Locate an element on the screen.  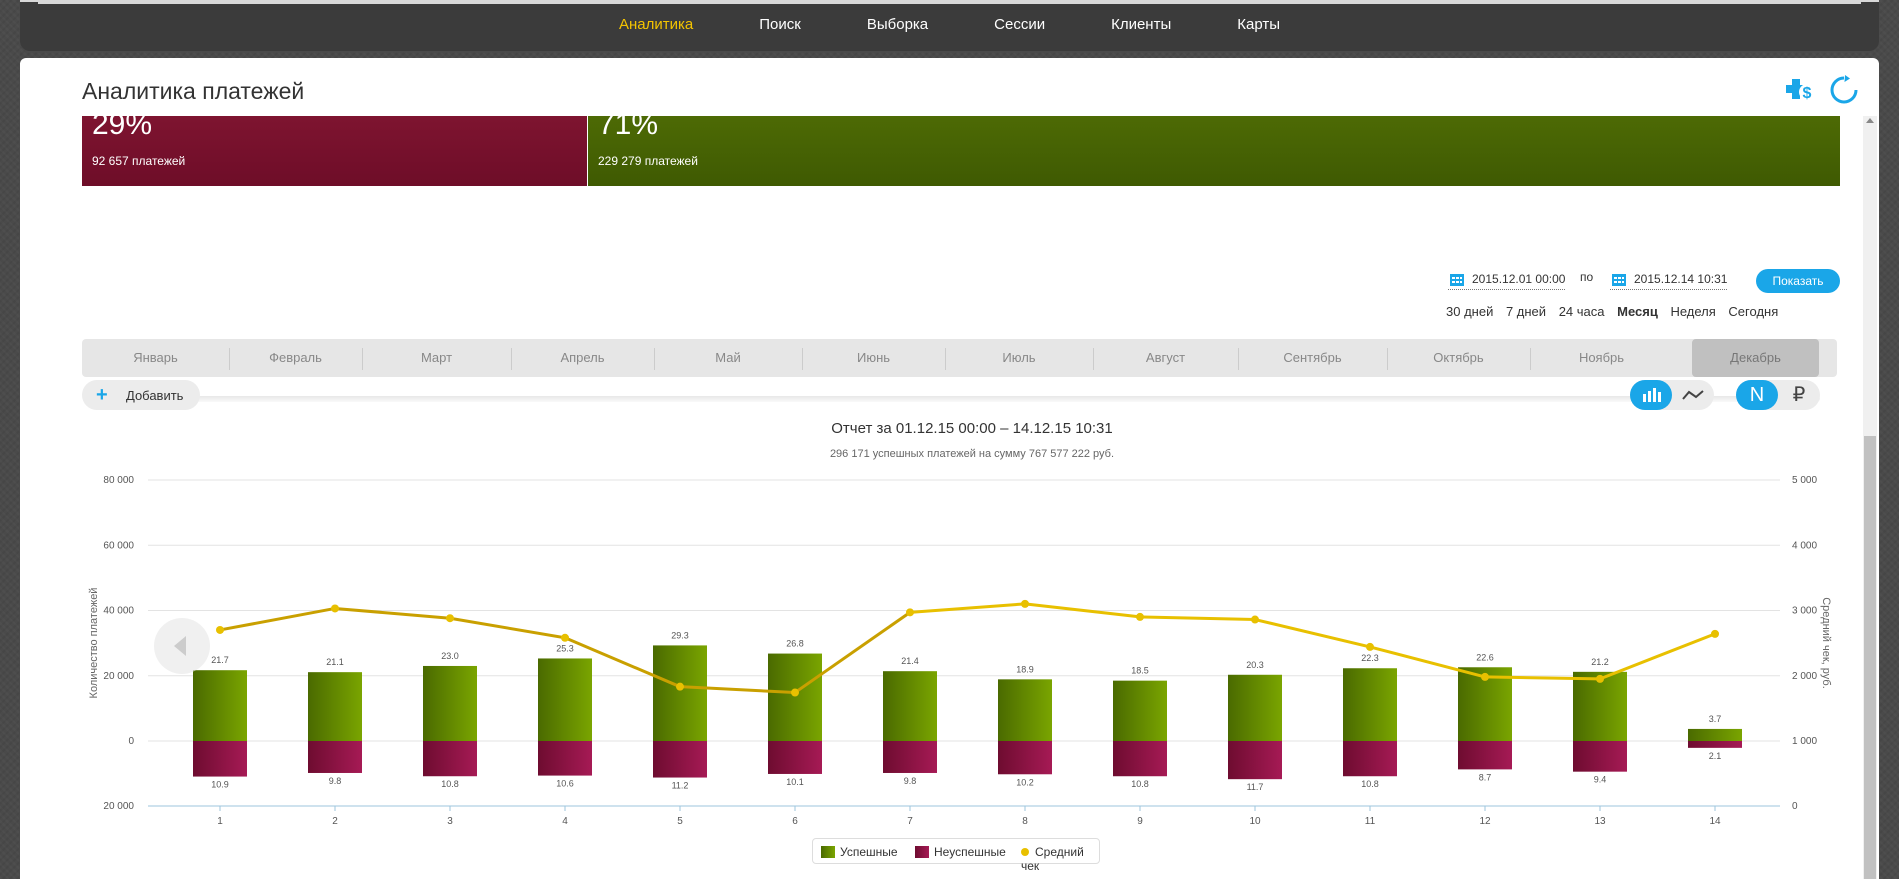
month-july: Июль is located at coordinates (1019, 358).